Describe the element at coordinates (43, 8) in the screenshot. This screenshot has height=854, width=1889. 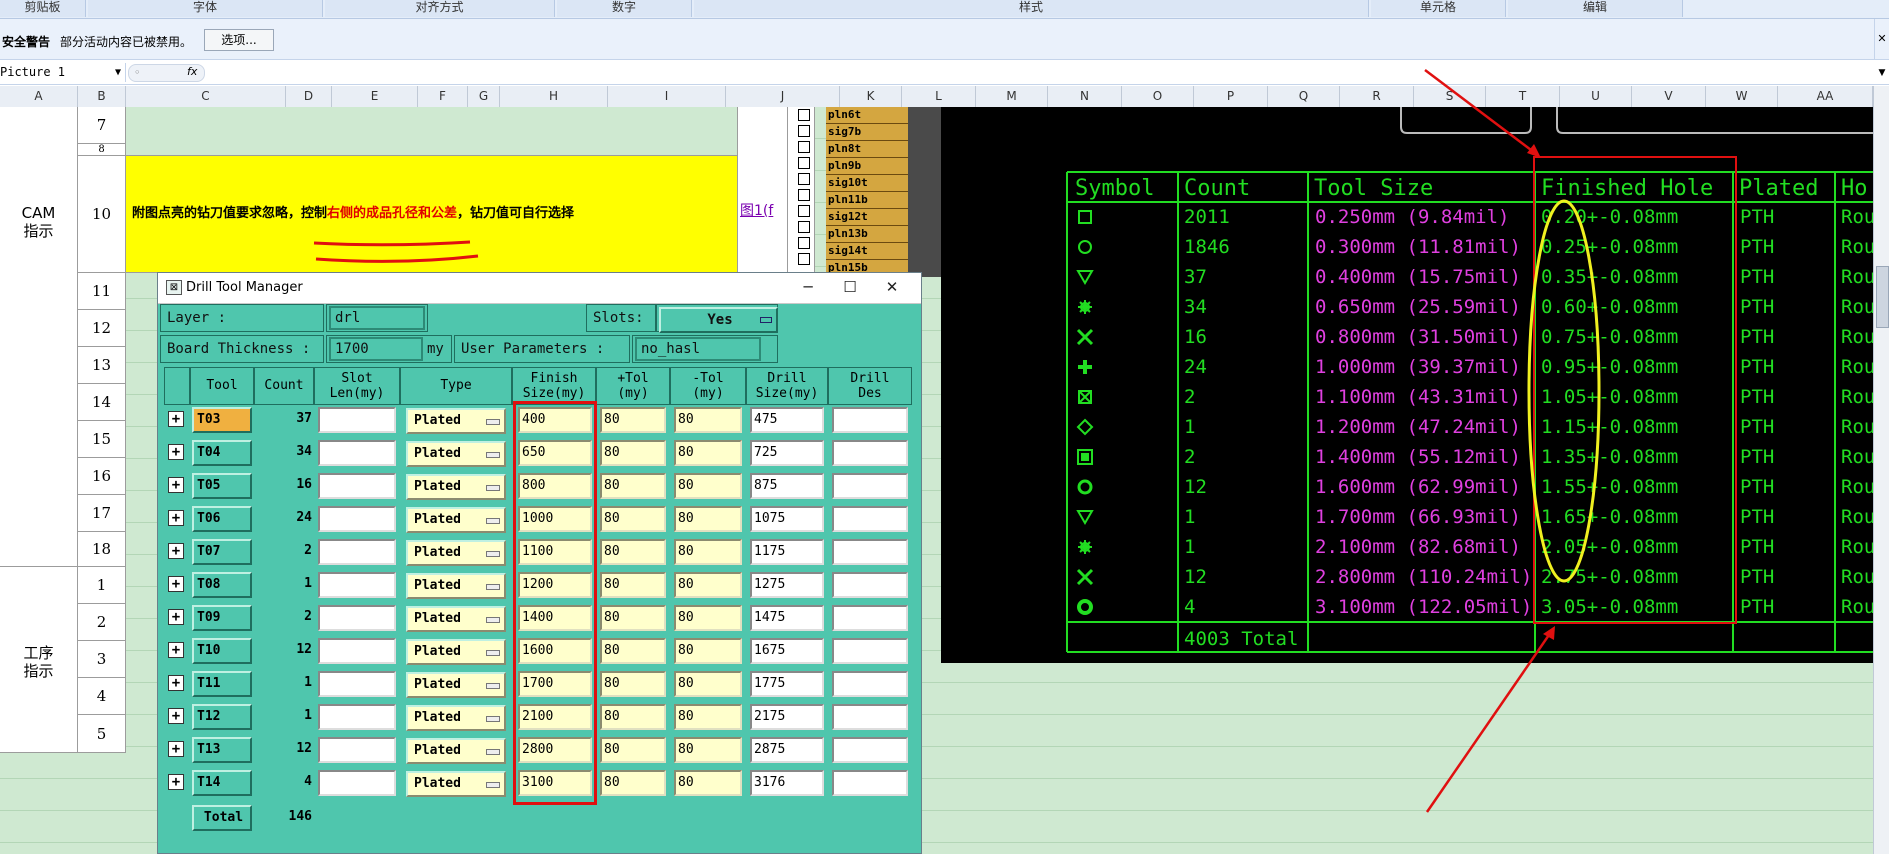
I see `ribbon-group-clipboard: 剪贴板` at that location.